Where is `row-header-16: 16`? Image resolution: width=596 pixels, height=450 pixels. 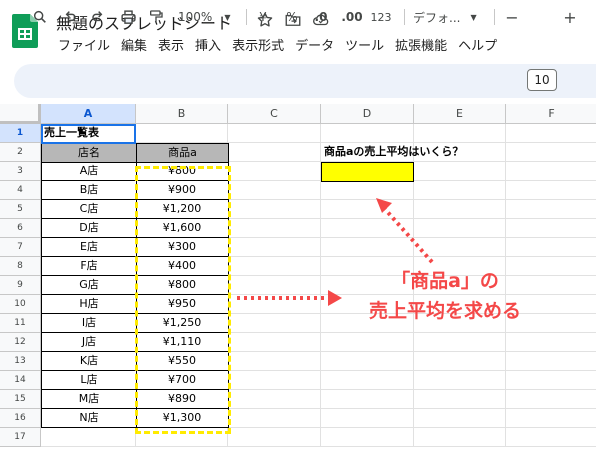
row-header-16: 16 is located at coordinates (20, 418).